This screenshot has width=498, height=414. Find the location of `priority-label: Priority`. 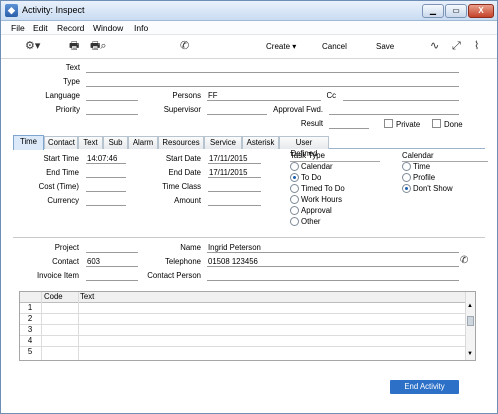

priority-label: Priority is located at coordinates (67, 109).